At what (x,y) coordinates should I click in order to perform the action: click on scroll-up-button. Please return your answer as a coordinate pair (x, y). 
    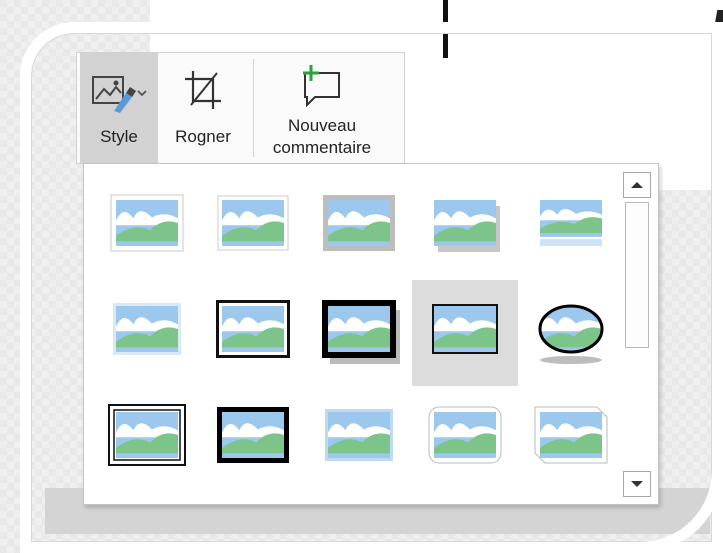
    Looking at the image, I should click on (637, 185).